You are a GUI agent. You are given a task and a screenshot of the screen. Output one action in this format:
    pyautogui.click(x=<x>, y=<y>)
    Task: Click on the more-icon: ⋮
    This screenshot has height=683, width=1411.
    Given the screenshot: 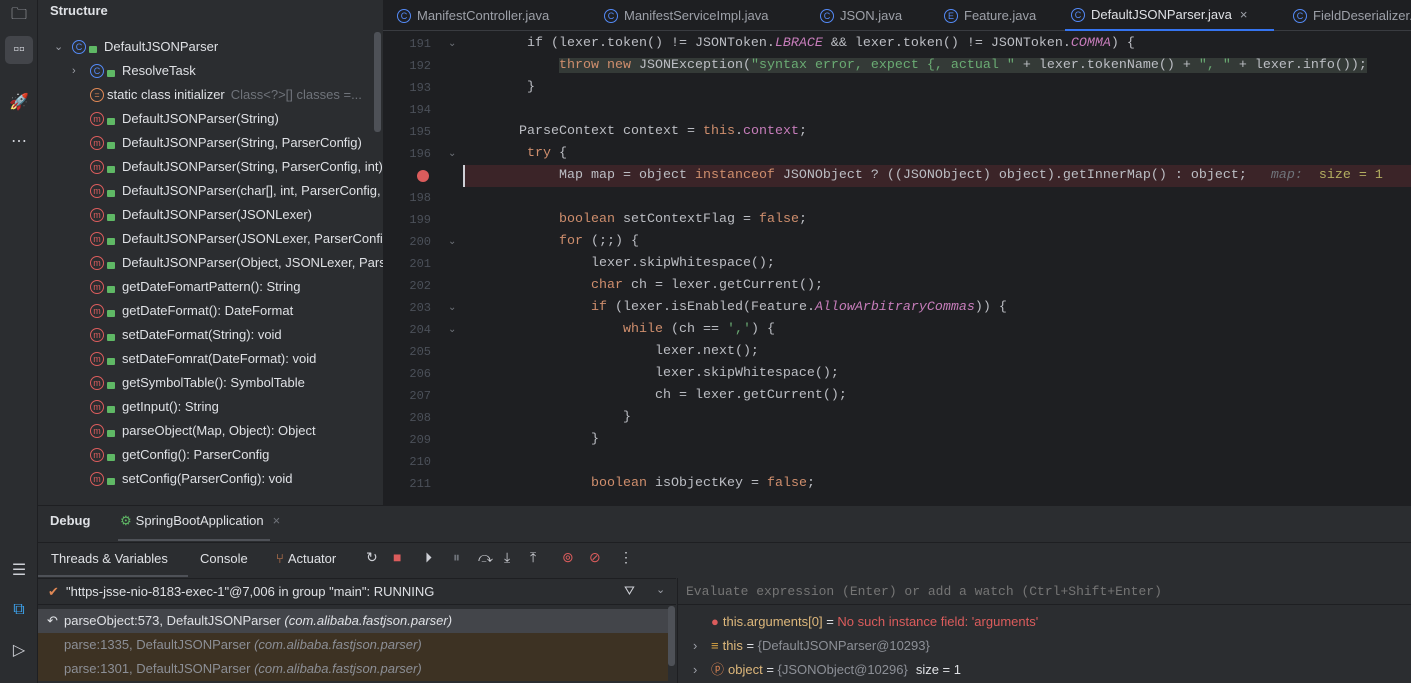 What is the action you would take?
    pyautogui.click(x=626, y=557)
    